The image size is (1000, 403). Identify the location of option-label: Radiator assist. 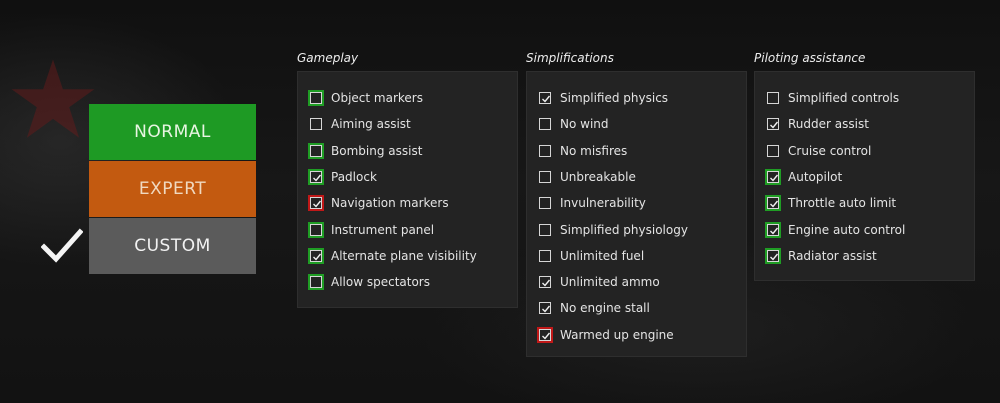
(832, 255).